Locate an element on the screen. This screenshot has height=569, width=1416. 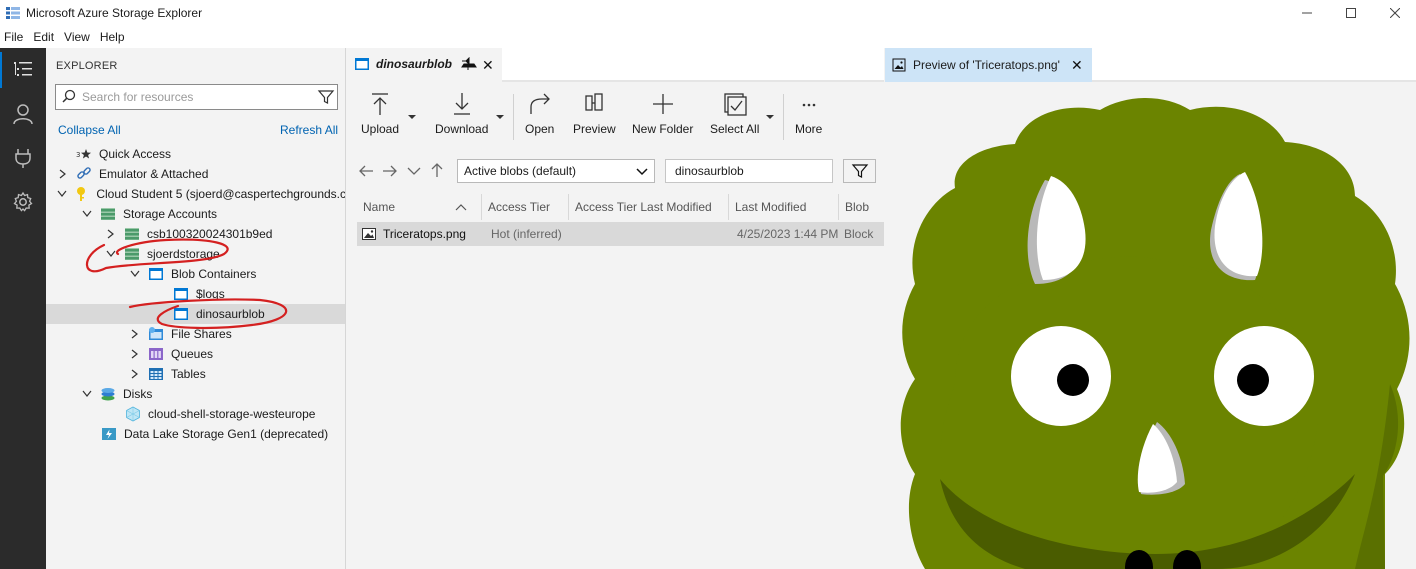
new-folder-button: New Folder is located at coordinates (662, 117).